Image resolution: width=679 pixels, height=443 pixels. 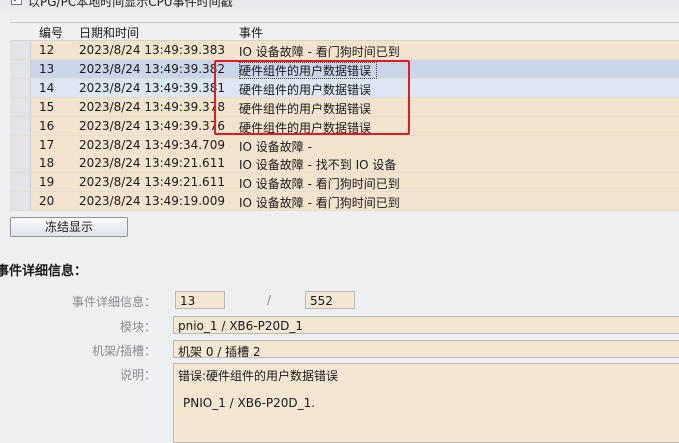 What do you see at coordinates (47, 144) in the screenshot?
I see `row-number: 17` at bounding box center [47, 144].